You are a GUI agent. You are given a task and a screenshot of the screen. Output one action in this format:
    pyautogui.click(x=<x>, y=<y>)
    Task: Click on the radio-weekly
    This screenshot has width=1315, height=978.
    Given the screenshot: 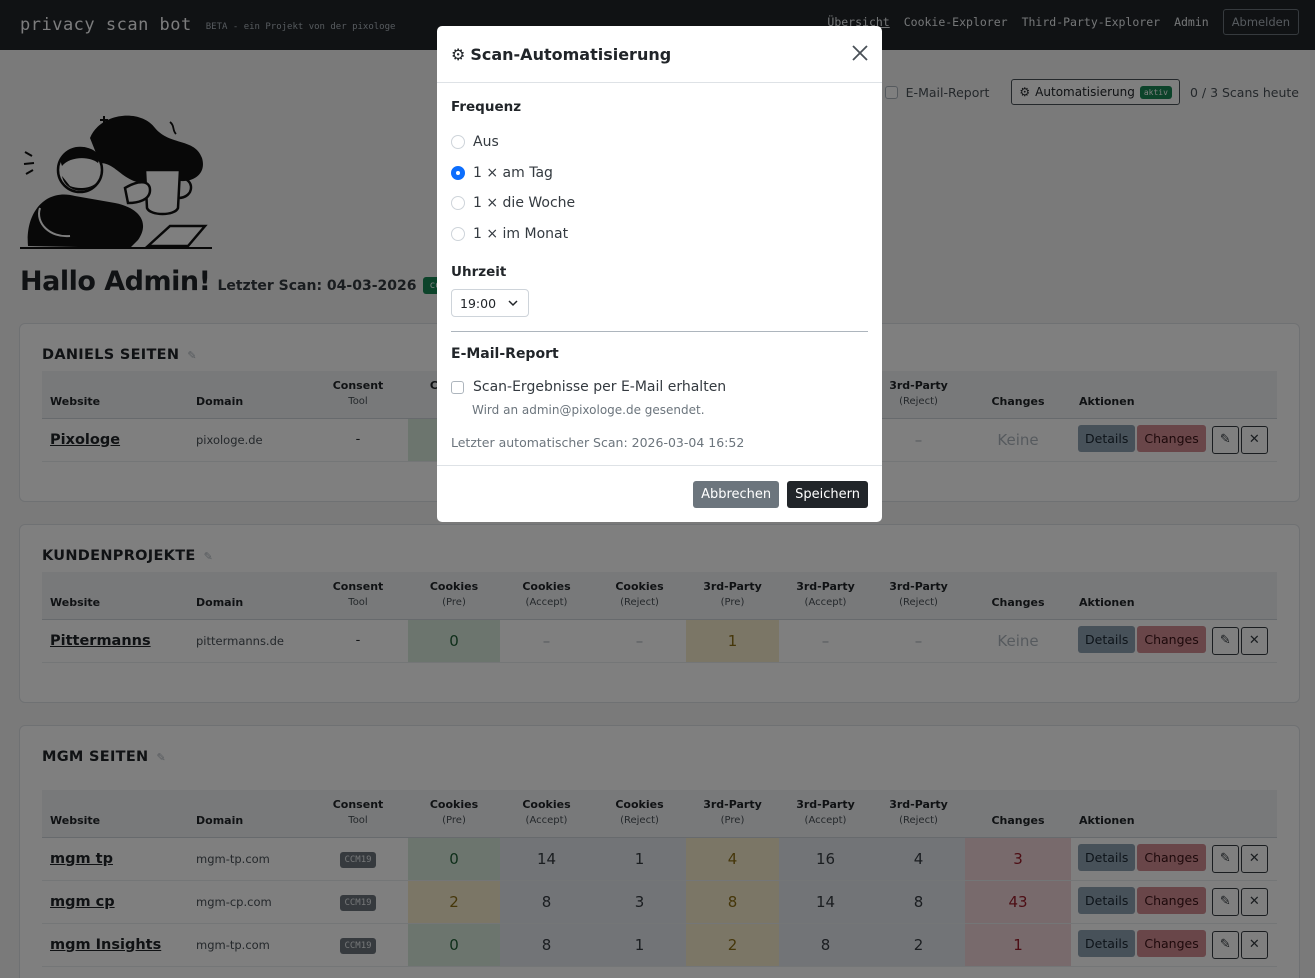 What is the action you would take?
    pyautogui.click(x=458, y=203)
    